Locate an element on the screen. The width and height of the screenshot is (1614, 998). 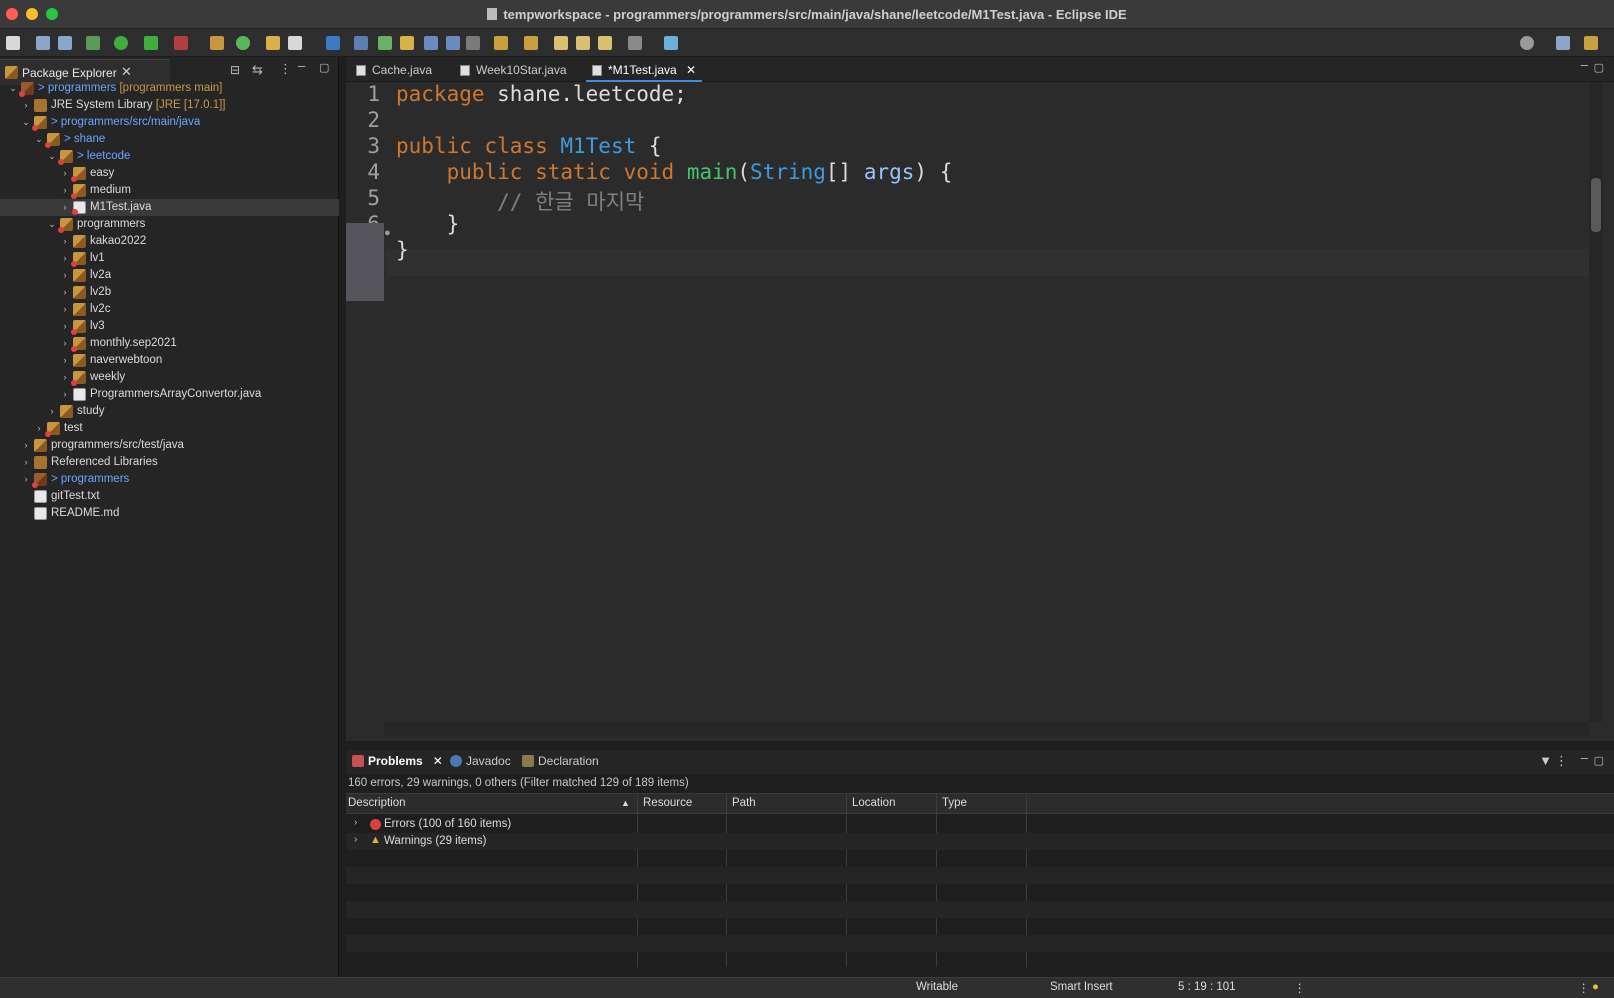
coverage-icon is located at coordinates (151, 43).